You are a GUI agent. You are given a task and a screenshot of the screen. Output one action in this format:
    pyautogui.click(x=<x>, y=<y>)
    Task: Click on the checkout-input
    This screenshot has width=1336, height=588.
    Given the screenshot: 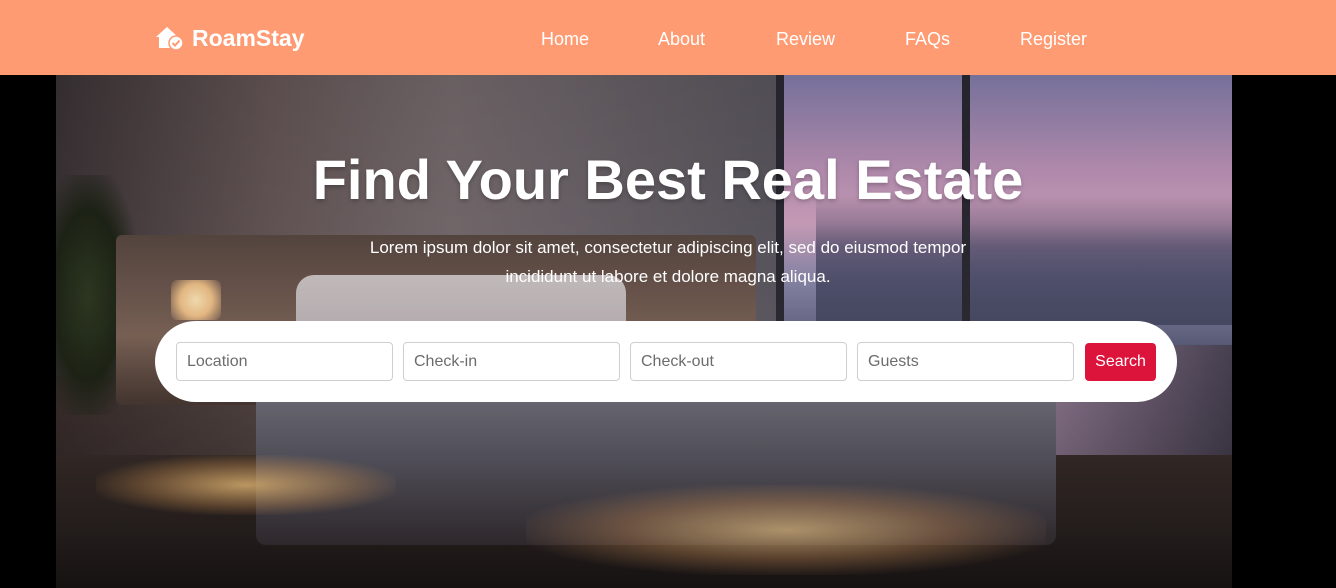 What is the action you would take?
    pyautogui.click(x=738, y=361)
    